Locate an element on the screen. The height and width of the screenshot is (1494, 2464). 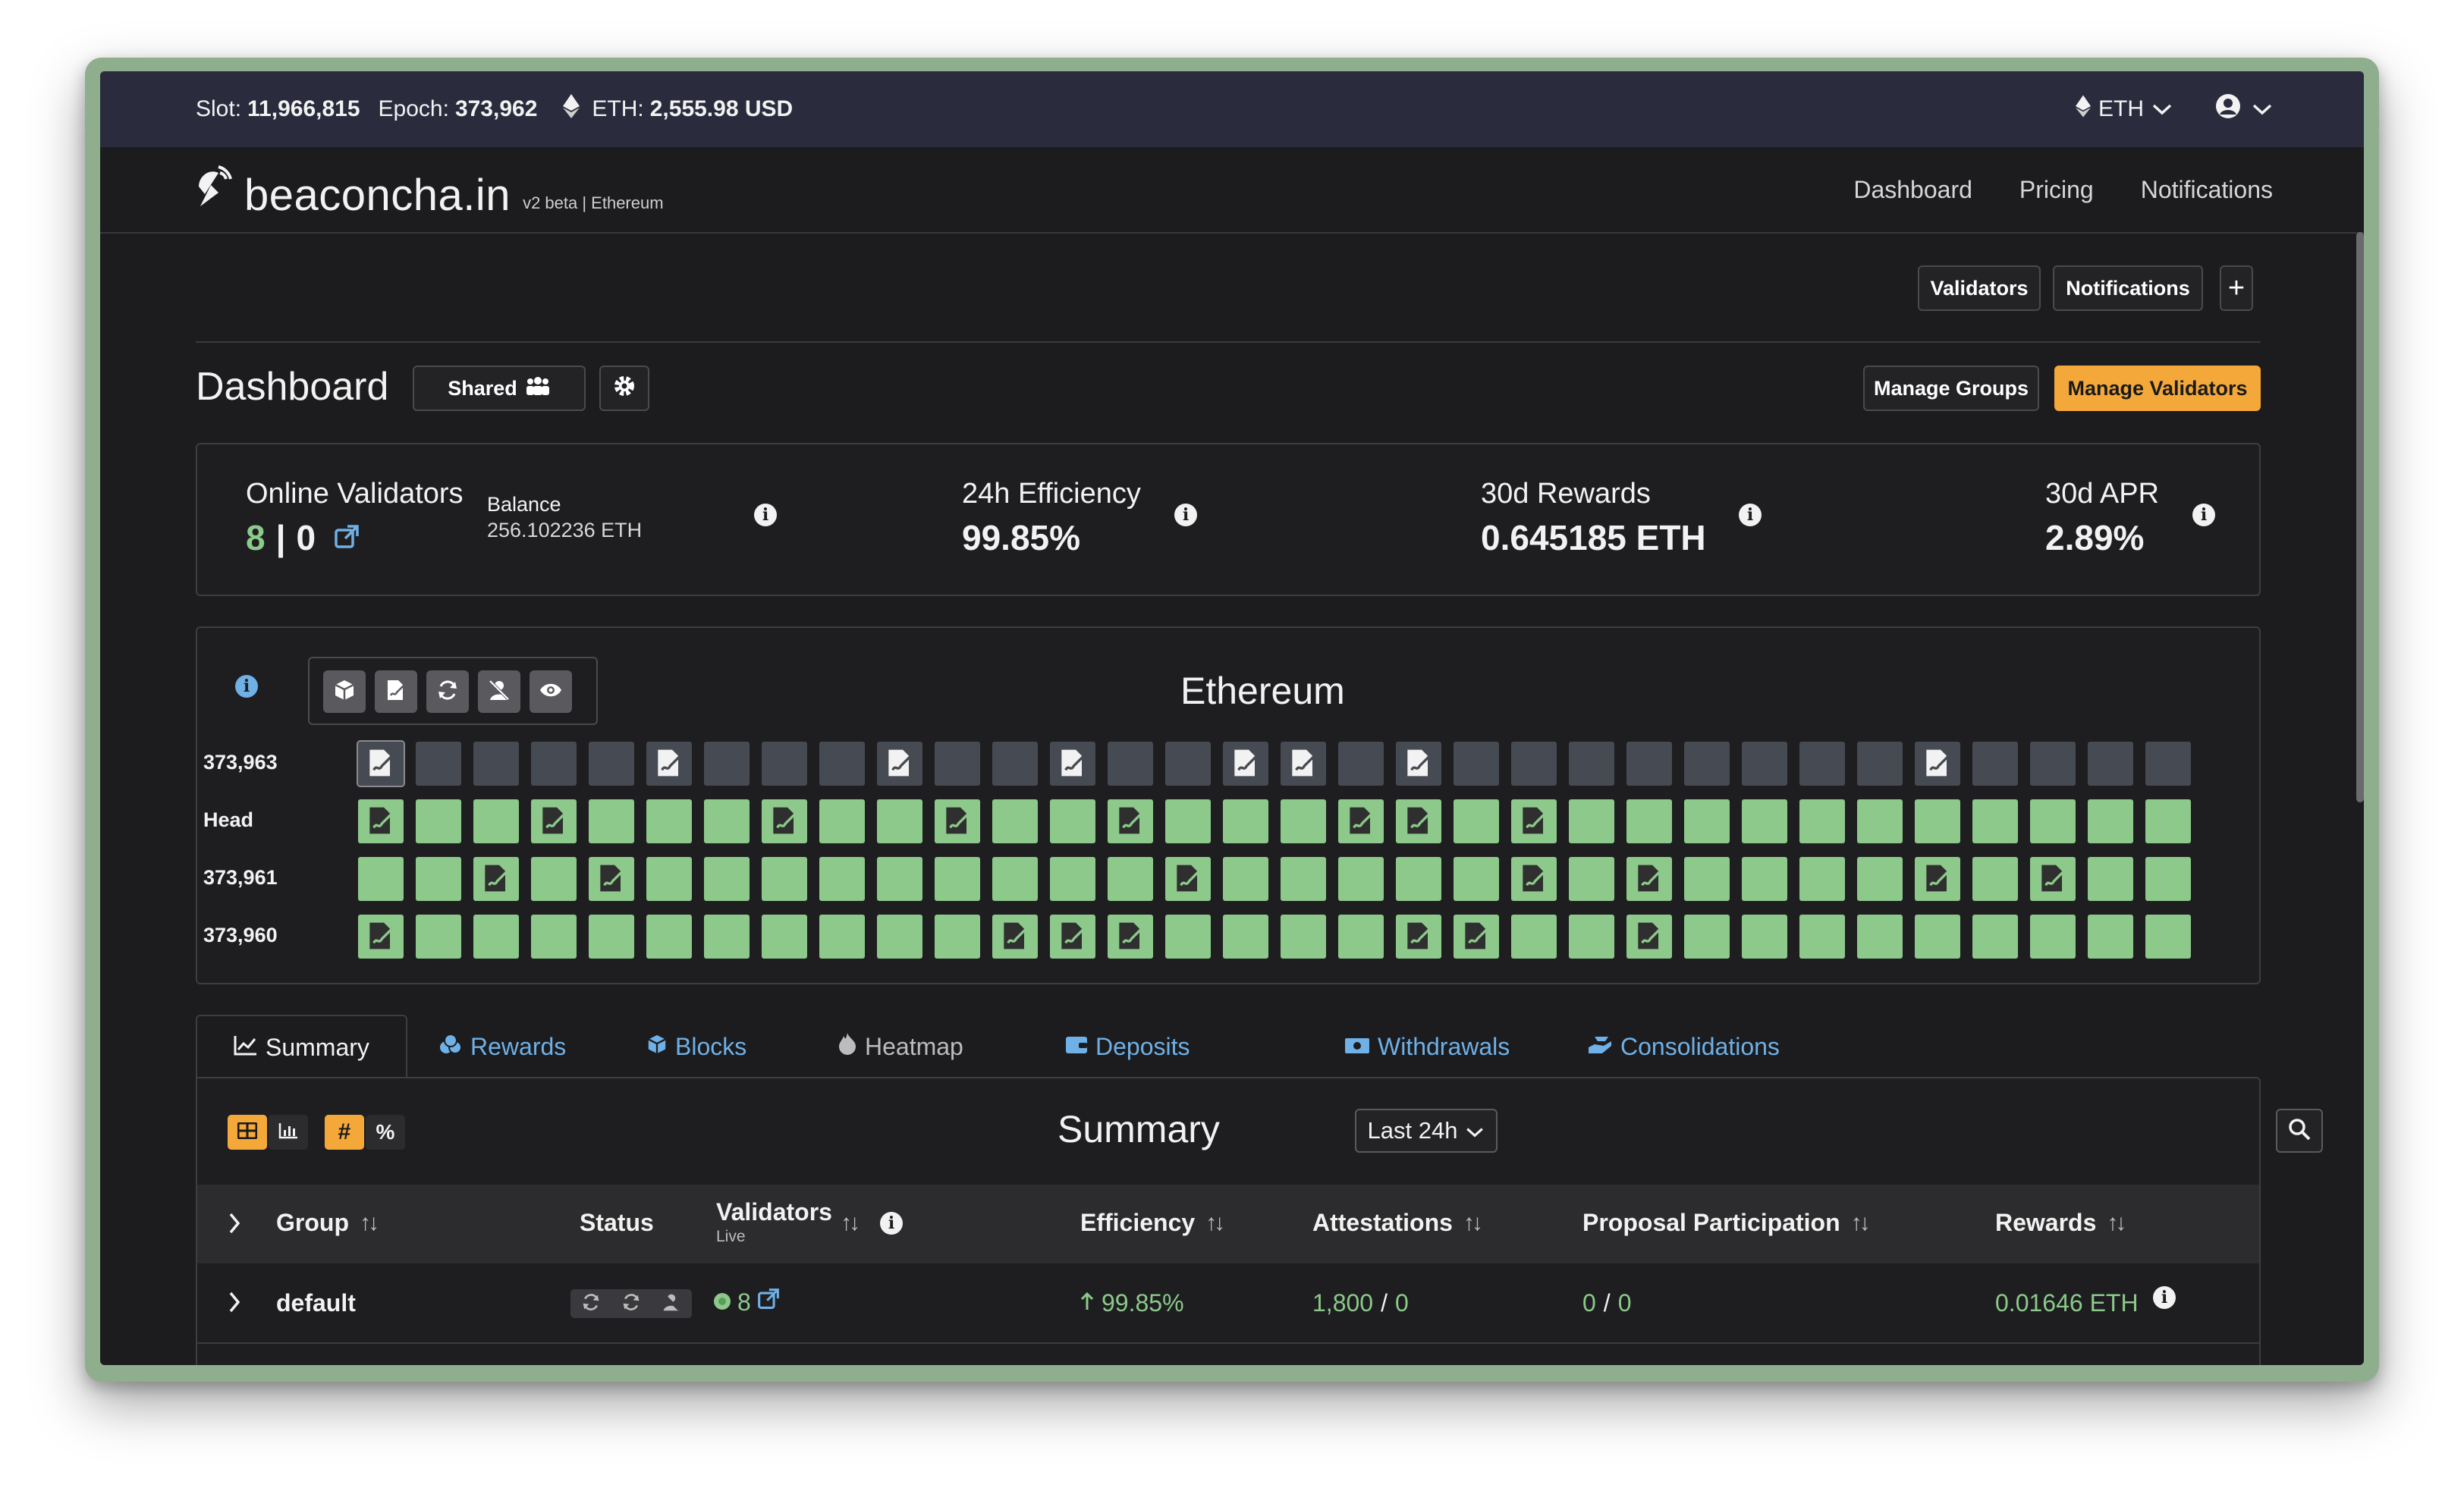
column-efficiency: Efficiency ↑↓ is located at coordinates (1152, 1223).